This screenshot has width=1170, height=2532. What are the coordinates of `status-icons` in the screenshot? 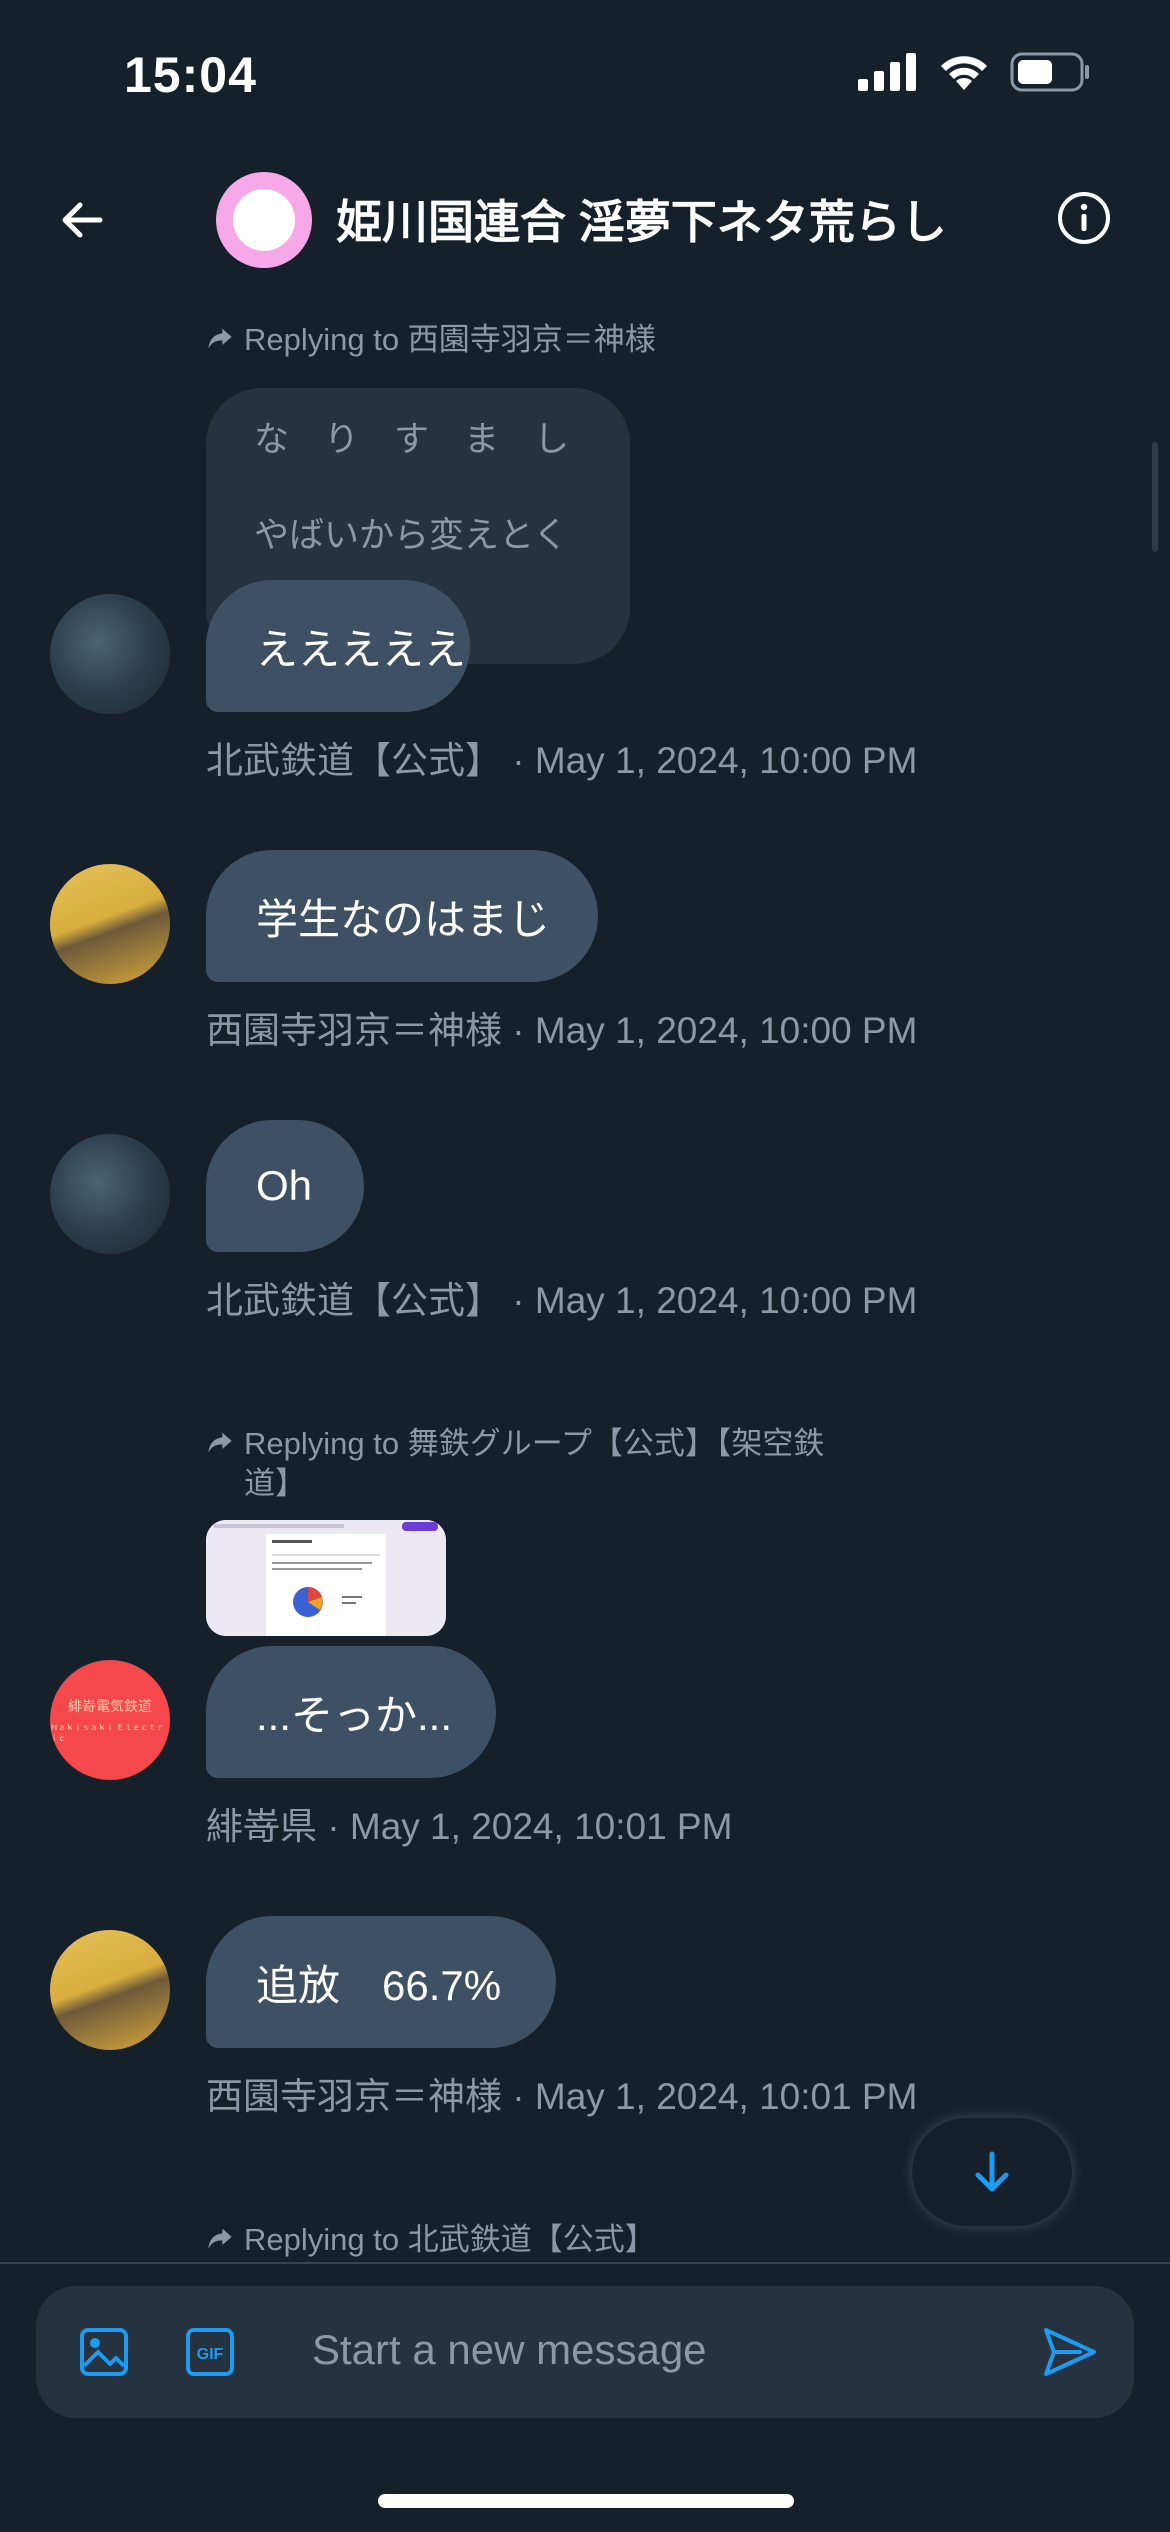 It's located at (974, 72).